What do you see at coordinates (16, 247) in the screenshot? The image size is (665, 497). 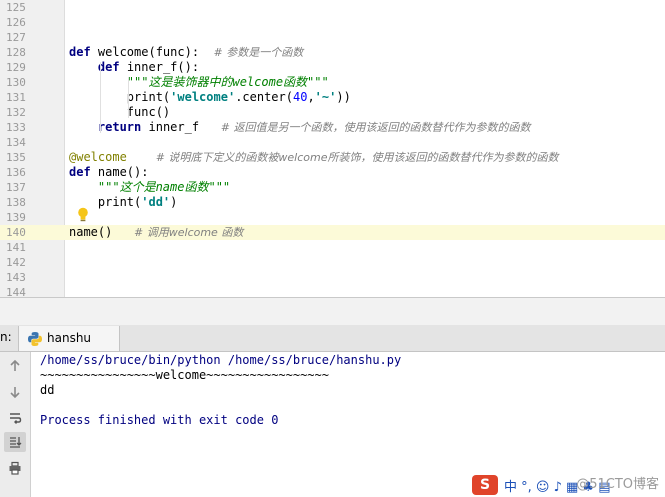 I see `line-number: 141` at bounding box center [16, 247].